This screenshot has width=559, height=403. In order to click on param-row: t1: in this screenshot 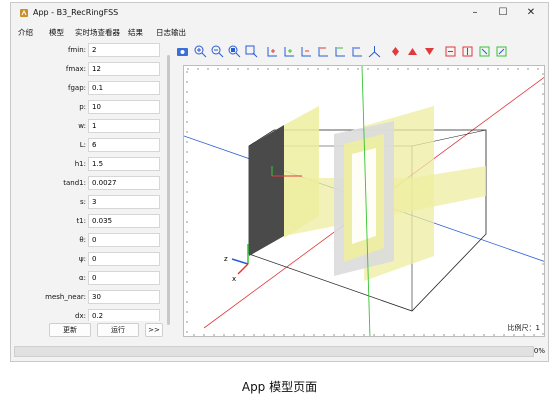, I will do `click(92, 221)`.